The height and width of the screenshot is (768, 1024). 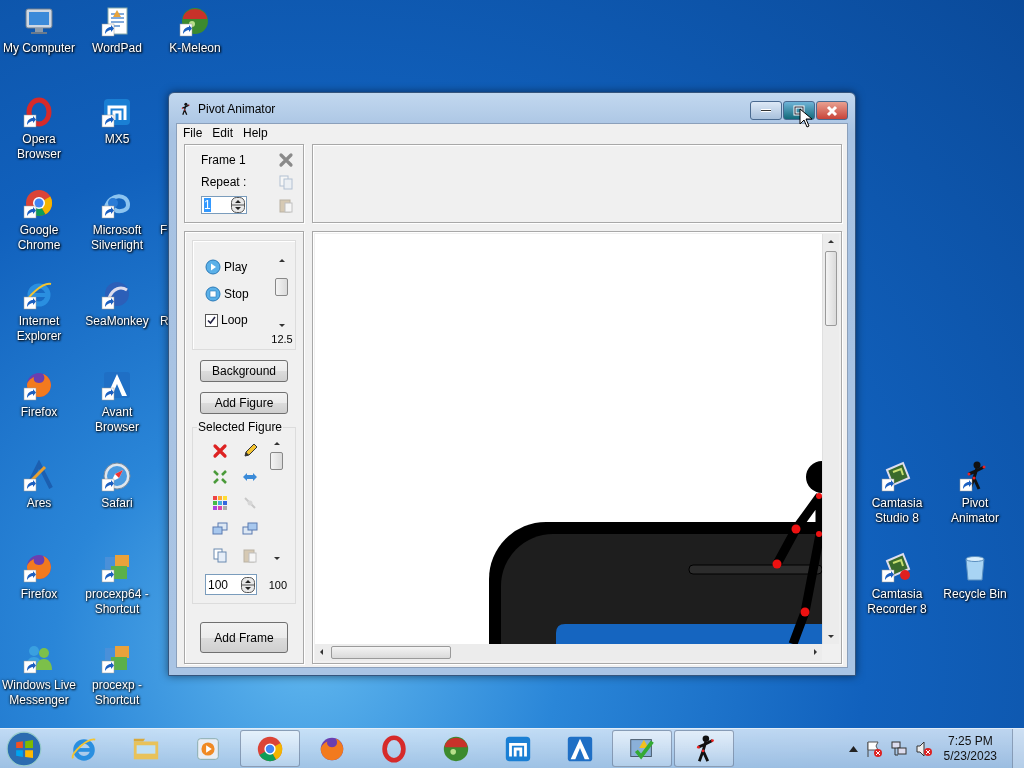 What do you see at coordinates (1018, 748) in the screenshot?
I see `show-desktop-button` at bounding box center [1018, 748].